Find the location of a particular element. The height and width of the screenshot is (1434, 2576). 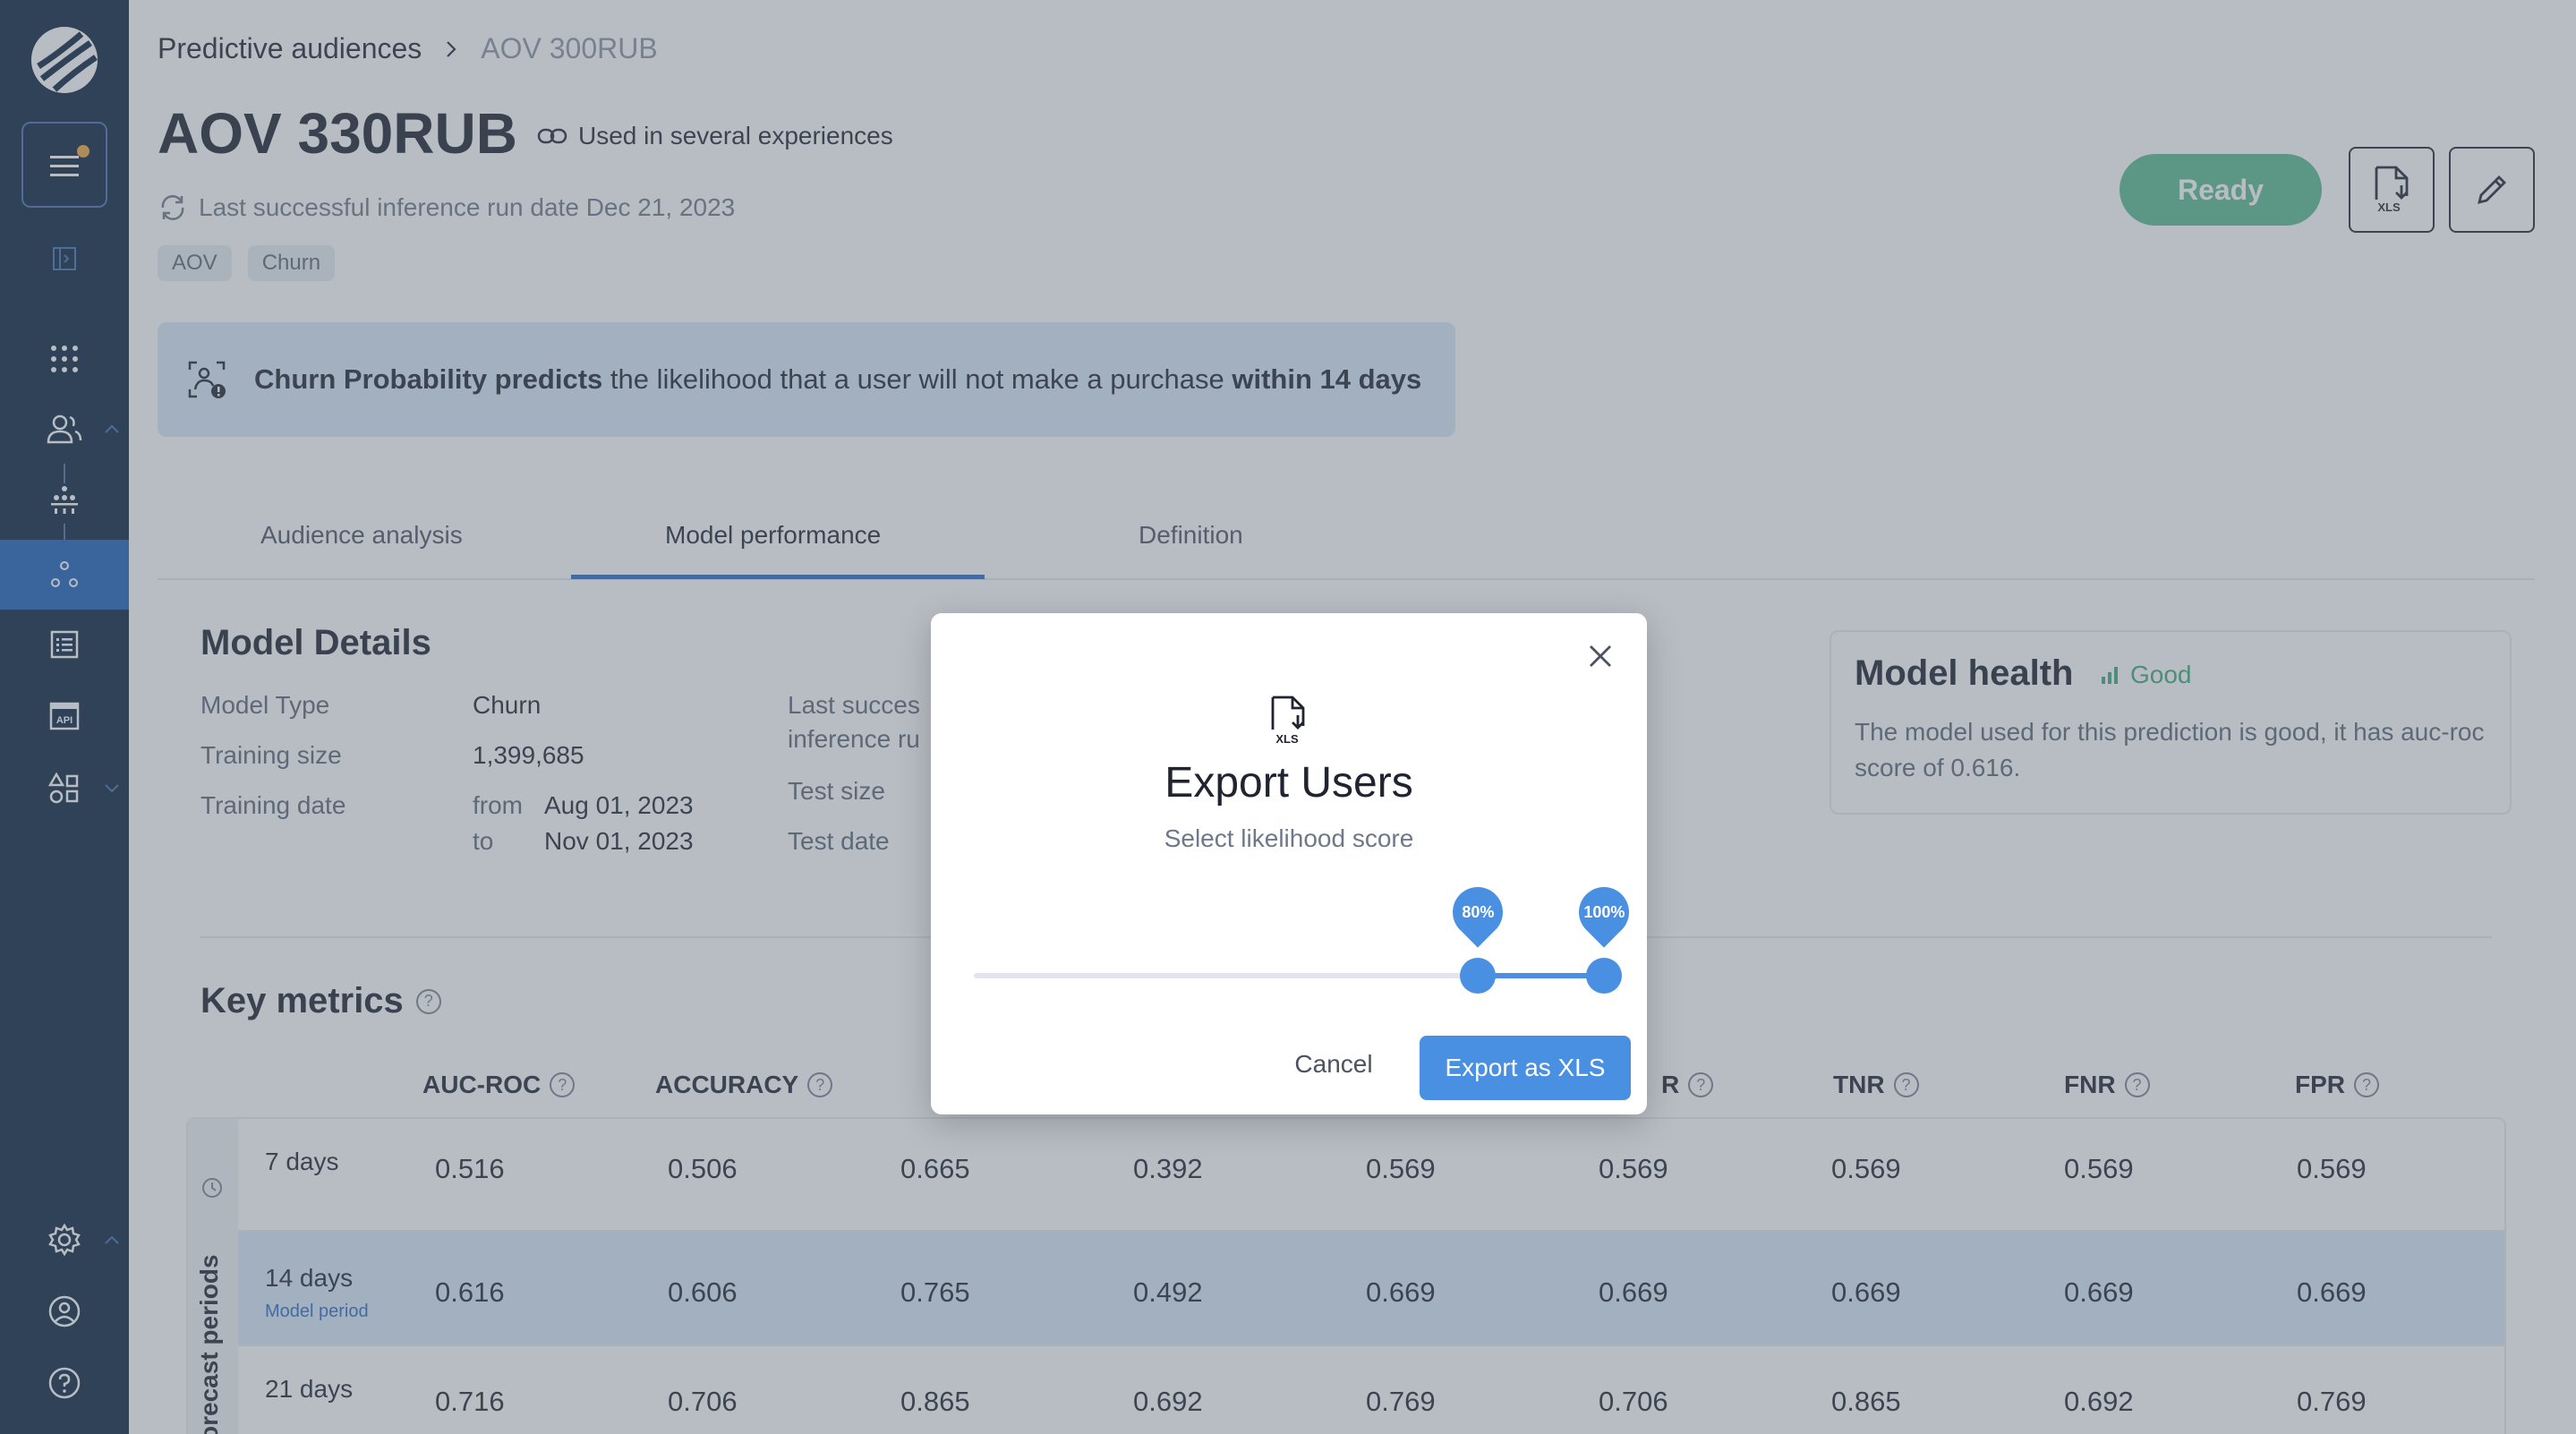

export-xls-button: Export as XLS is located at coordinates (1525, 1068).